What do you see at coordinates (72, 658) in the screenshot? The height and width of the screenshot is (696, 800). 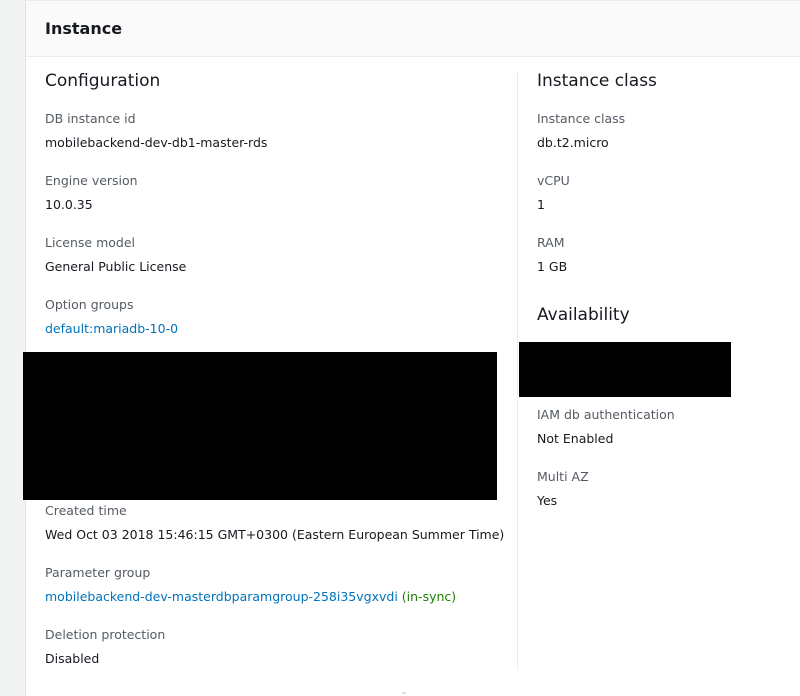 I see `deletion-protection-value: Disabled` at bounding box center [72, 658].